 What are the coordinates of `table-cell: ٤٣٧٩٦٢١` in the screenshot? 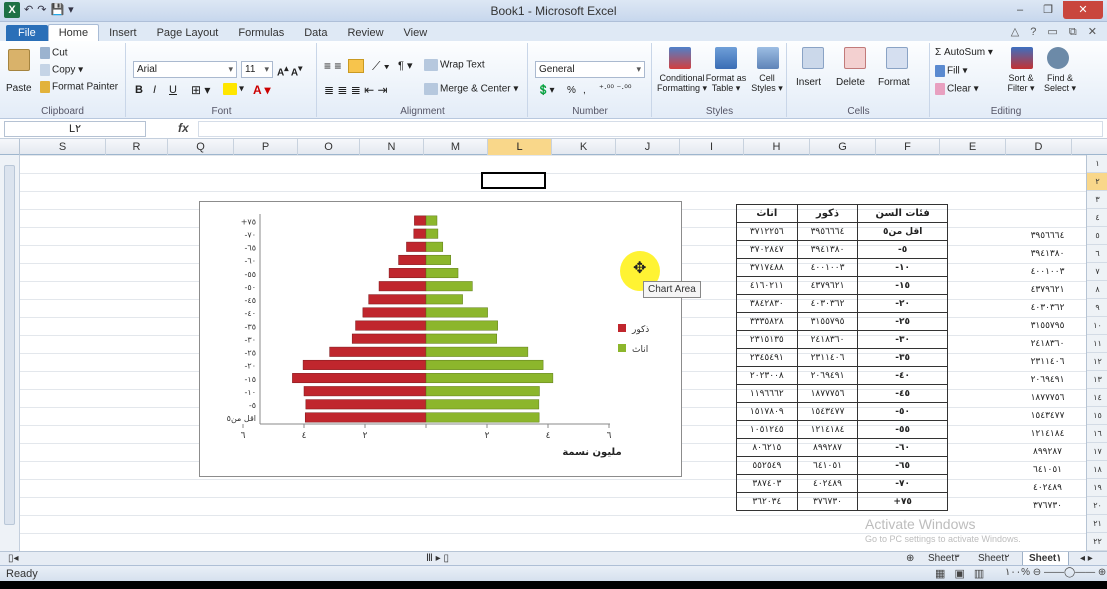 It's located at (827, 285).